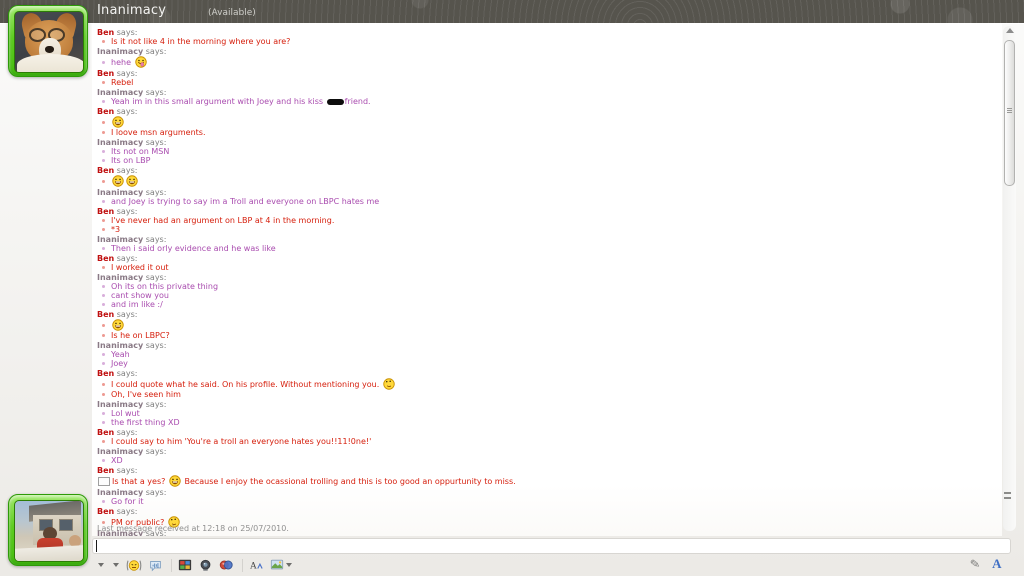  I want to click on message-text: XD, so click(117, 460).